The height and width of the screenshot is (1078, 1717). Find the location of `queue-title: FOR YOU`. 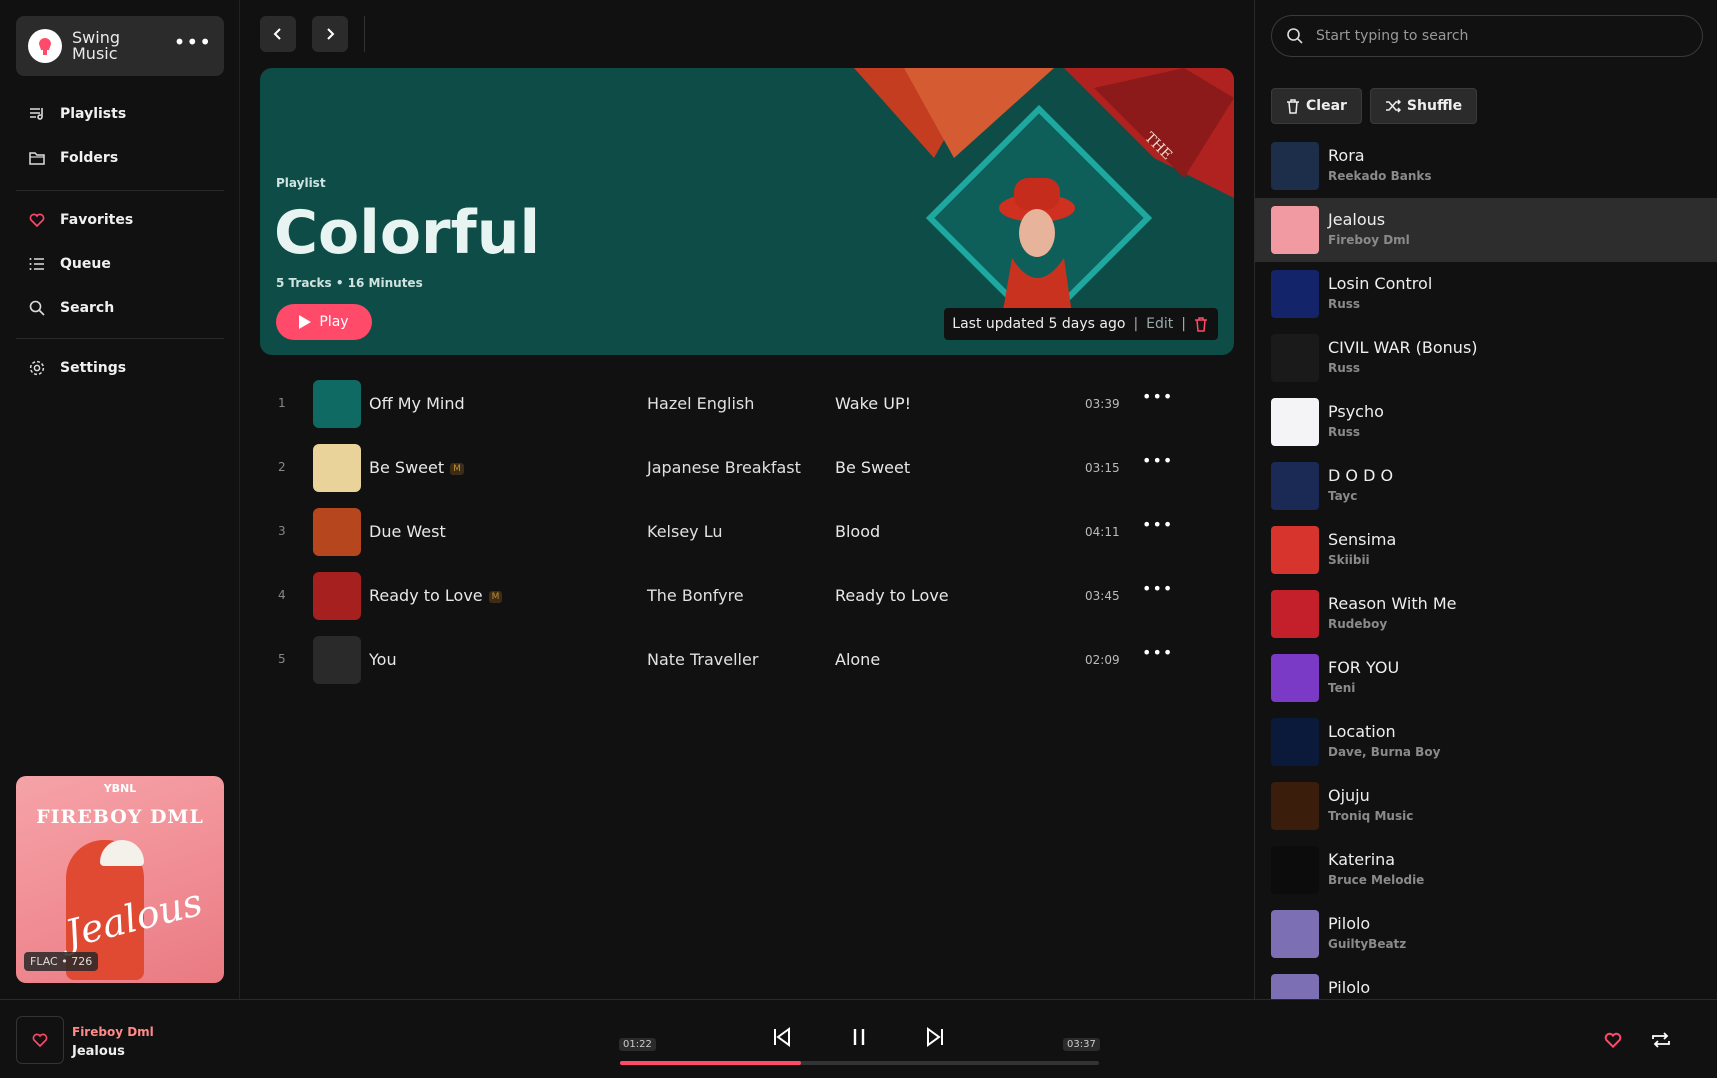

queue-title: FOR YOU is located at coordinates (1364, 667).